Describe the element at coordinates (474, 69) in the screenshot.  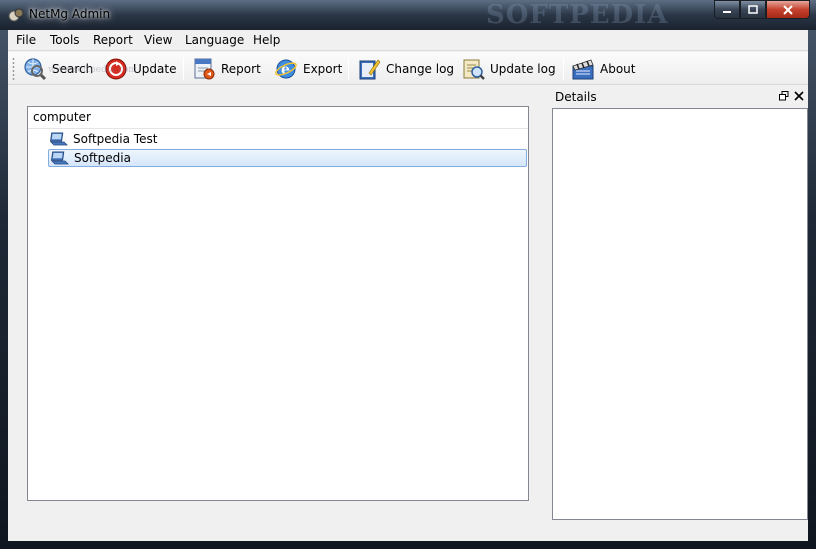
I see `update-log-icon` at that location.